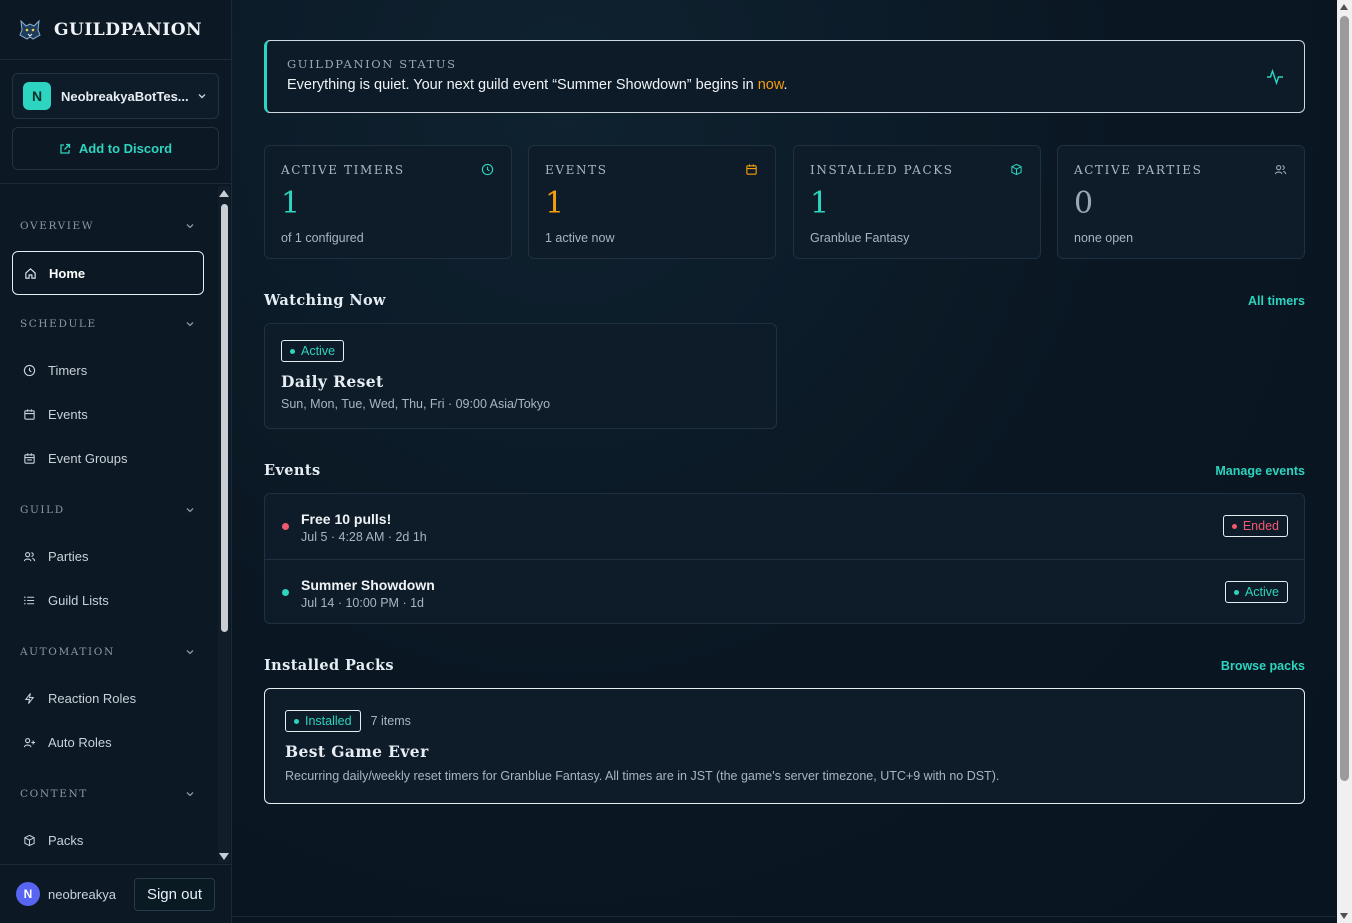  Describe the element at coordinates (108, 226) in the screenshot. I see `section-overview: OVERVIEW` at that location.